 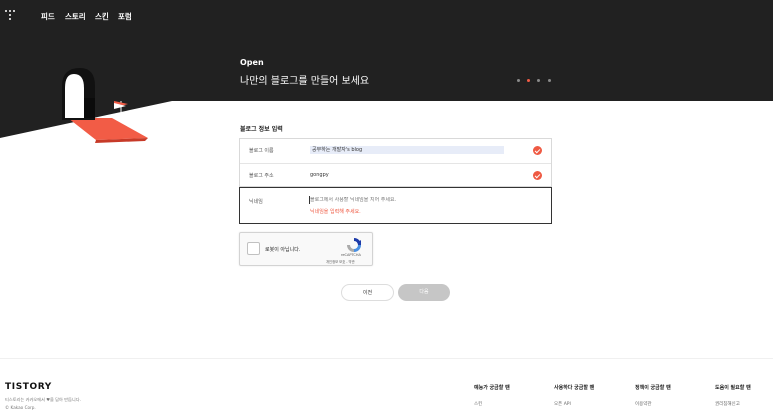 I want to click on footer-link-terms: 이용약관, so click(x=643, y=404).